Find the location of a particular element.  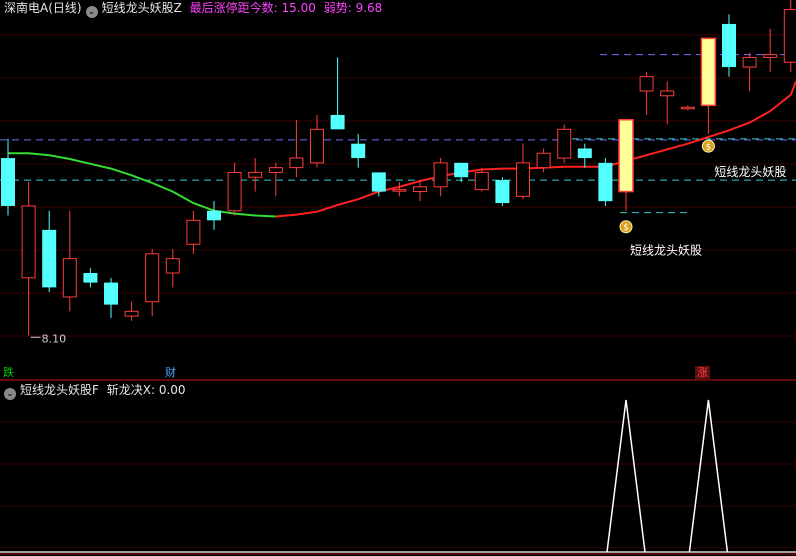

stat2-label: 弱势: is located at coordinates (337, 8).